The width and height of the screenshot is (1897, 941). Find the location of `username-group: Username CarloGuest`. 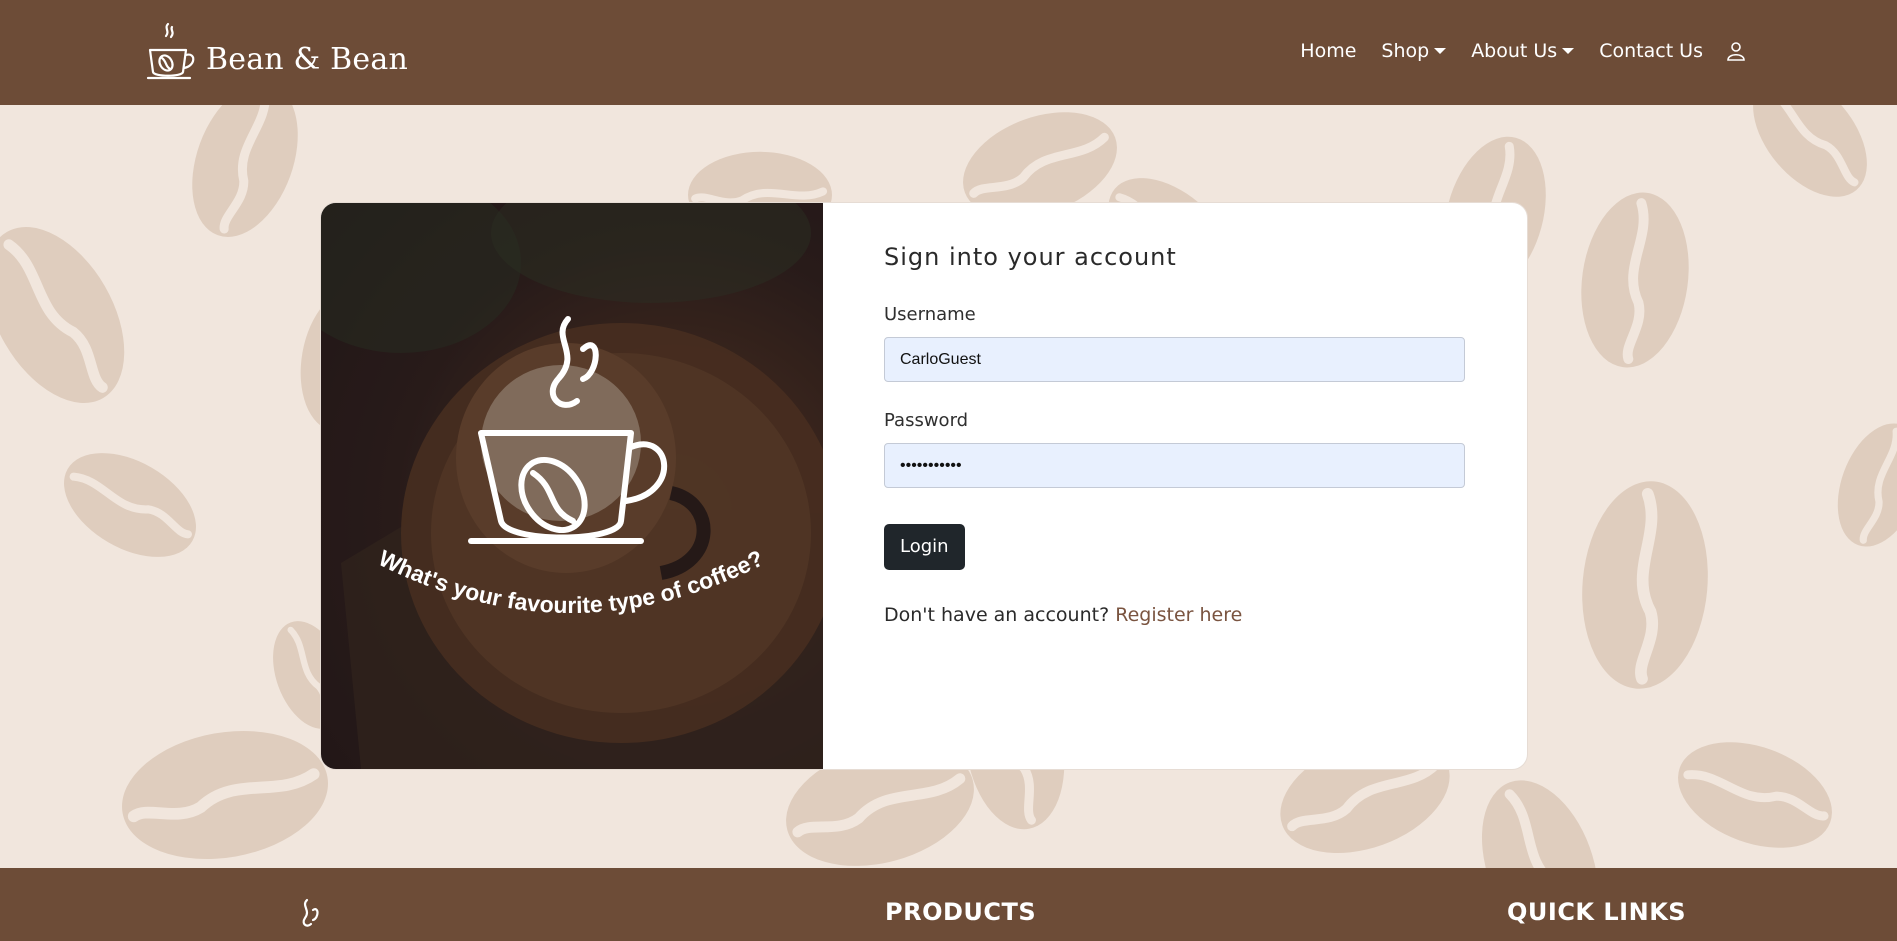

username-group: Username CarloGuest is located at coordinates (1175, 343).